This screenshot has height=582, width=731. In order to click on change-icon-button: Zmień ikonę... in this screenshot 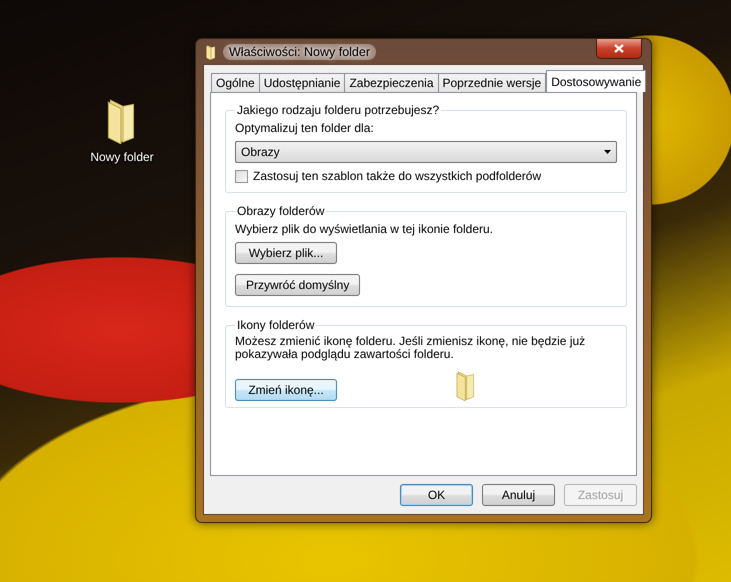, I will do `click(286, 390)`.